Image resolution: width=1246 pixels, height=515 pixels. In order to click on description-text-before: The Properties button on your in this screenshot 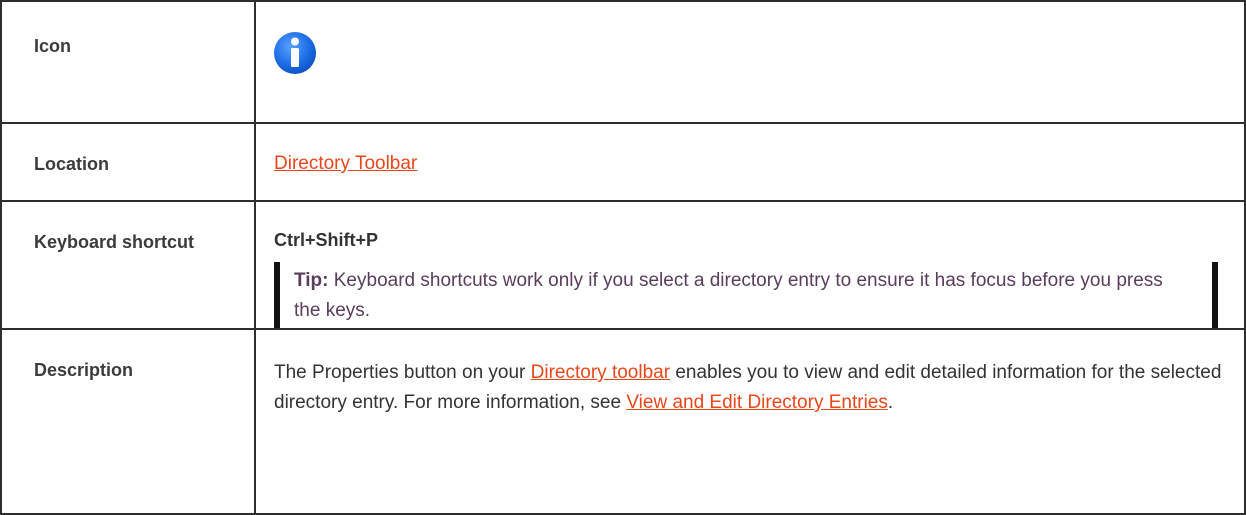, I will do `click(402, 372)`.